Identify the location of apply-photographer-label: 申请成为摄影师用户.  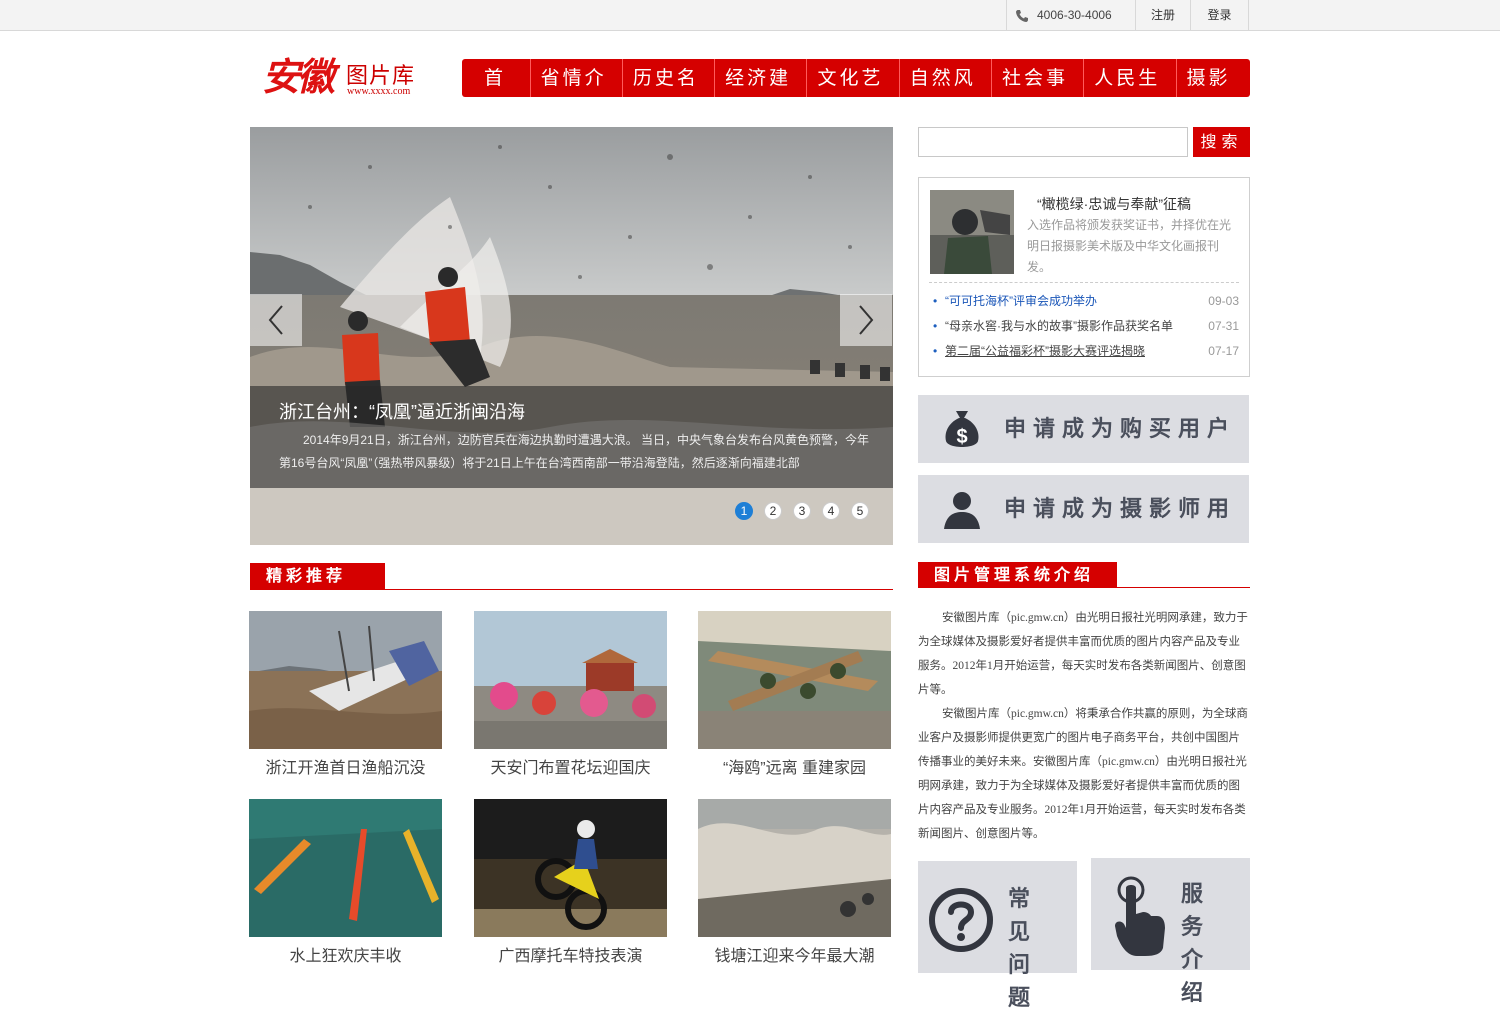
(1120, 543).